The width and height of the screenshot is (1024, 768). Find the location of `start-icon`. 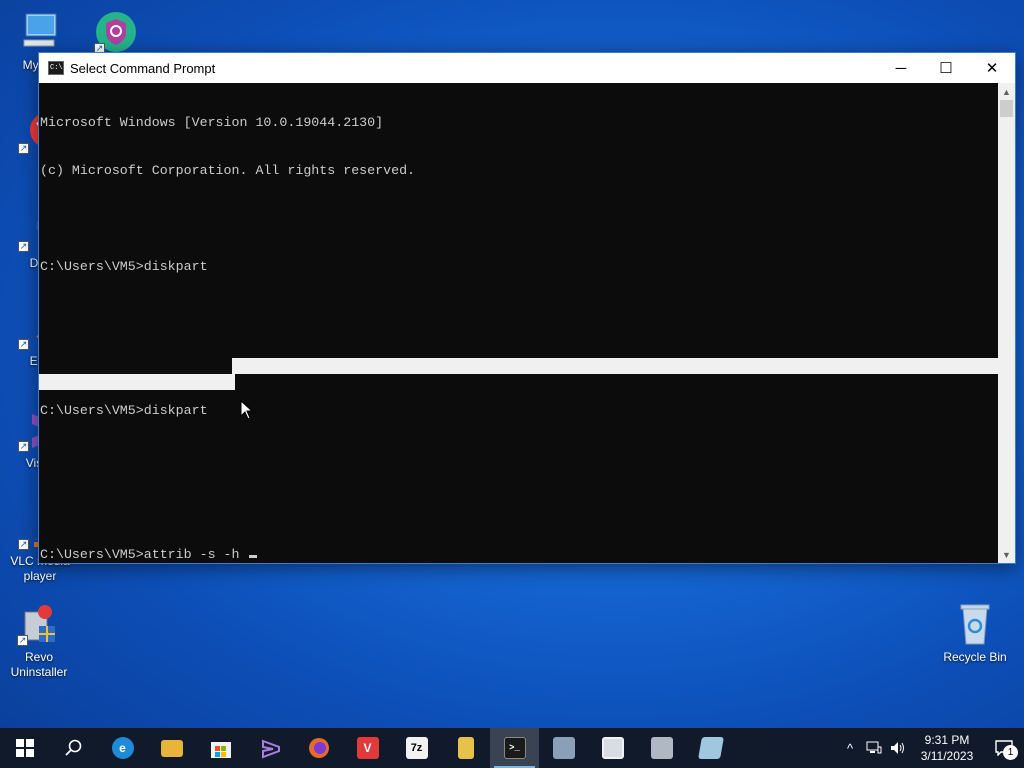

start-icon is located at coordinates (24, 748).